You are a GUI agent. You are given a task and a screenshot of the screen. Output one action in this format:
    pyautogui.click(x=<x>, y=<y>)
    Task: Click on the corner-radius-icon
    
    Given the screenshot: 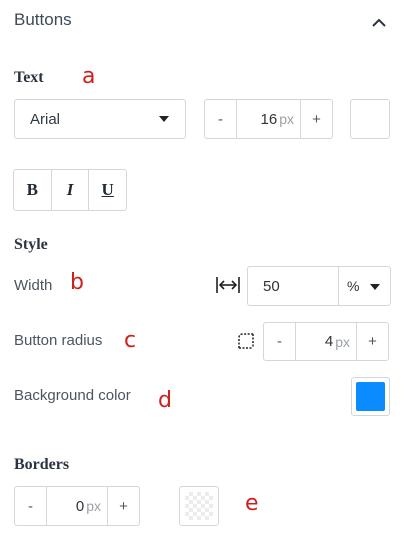 What is the action you would take?
    pyautogui.click(x=246, y=341)
    